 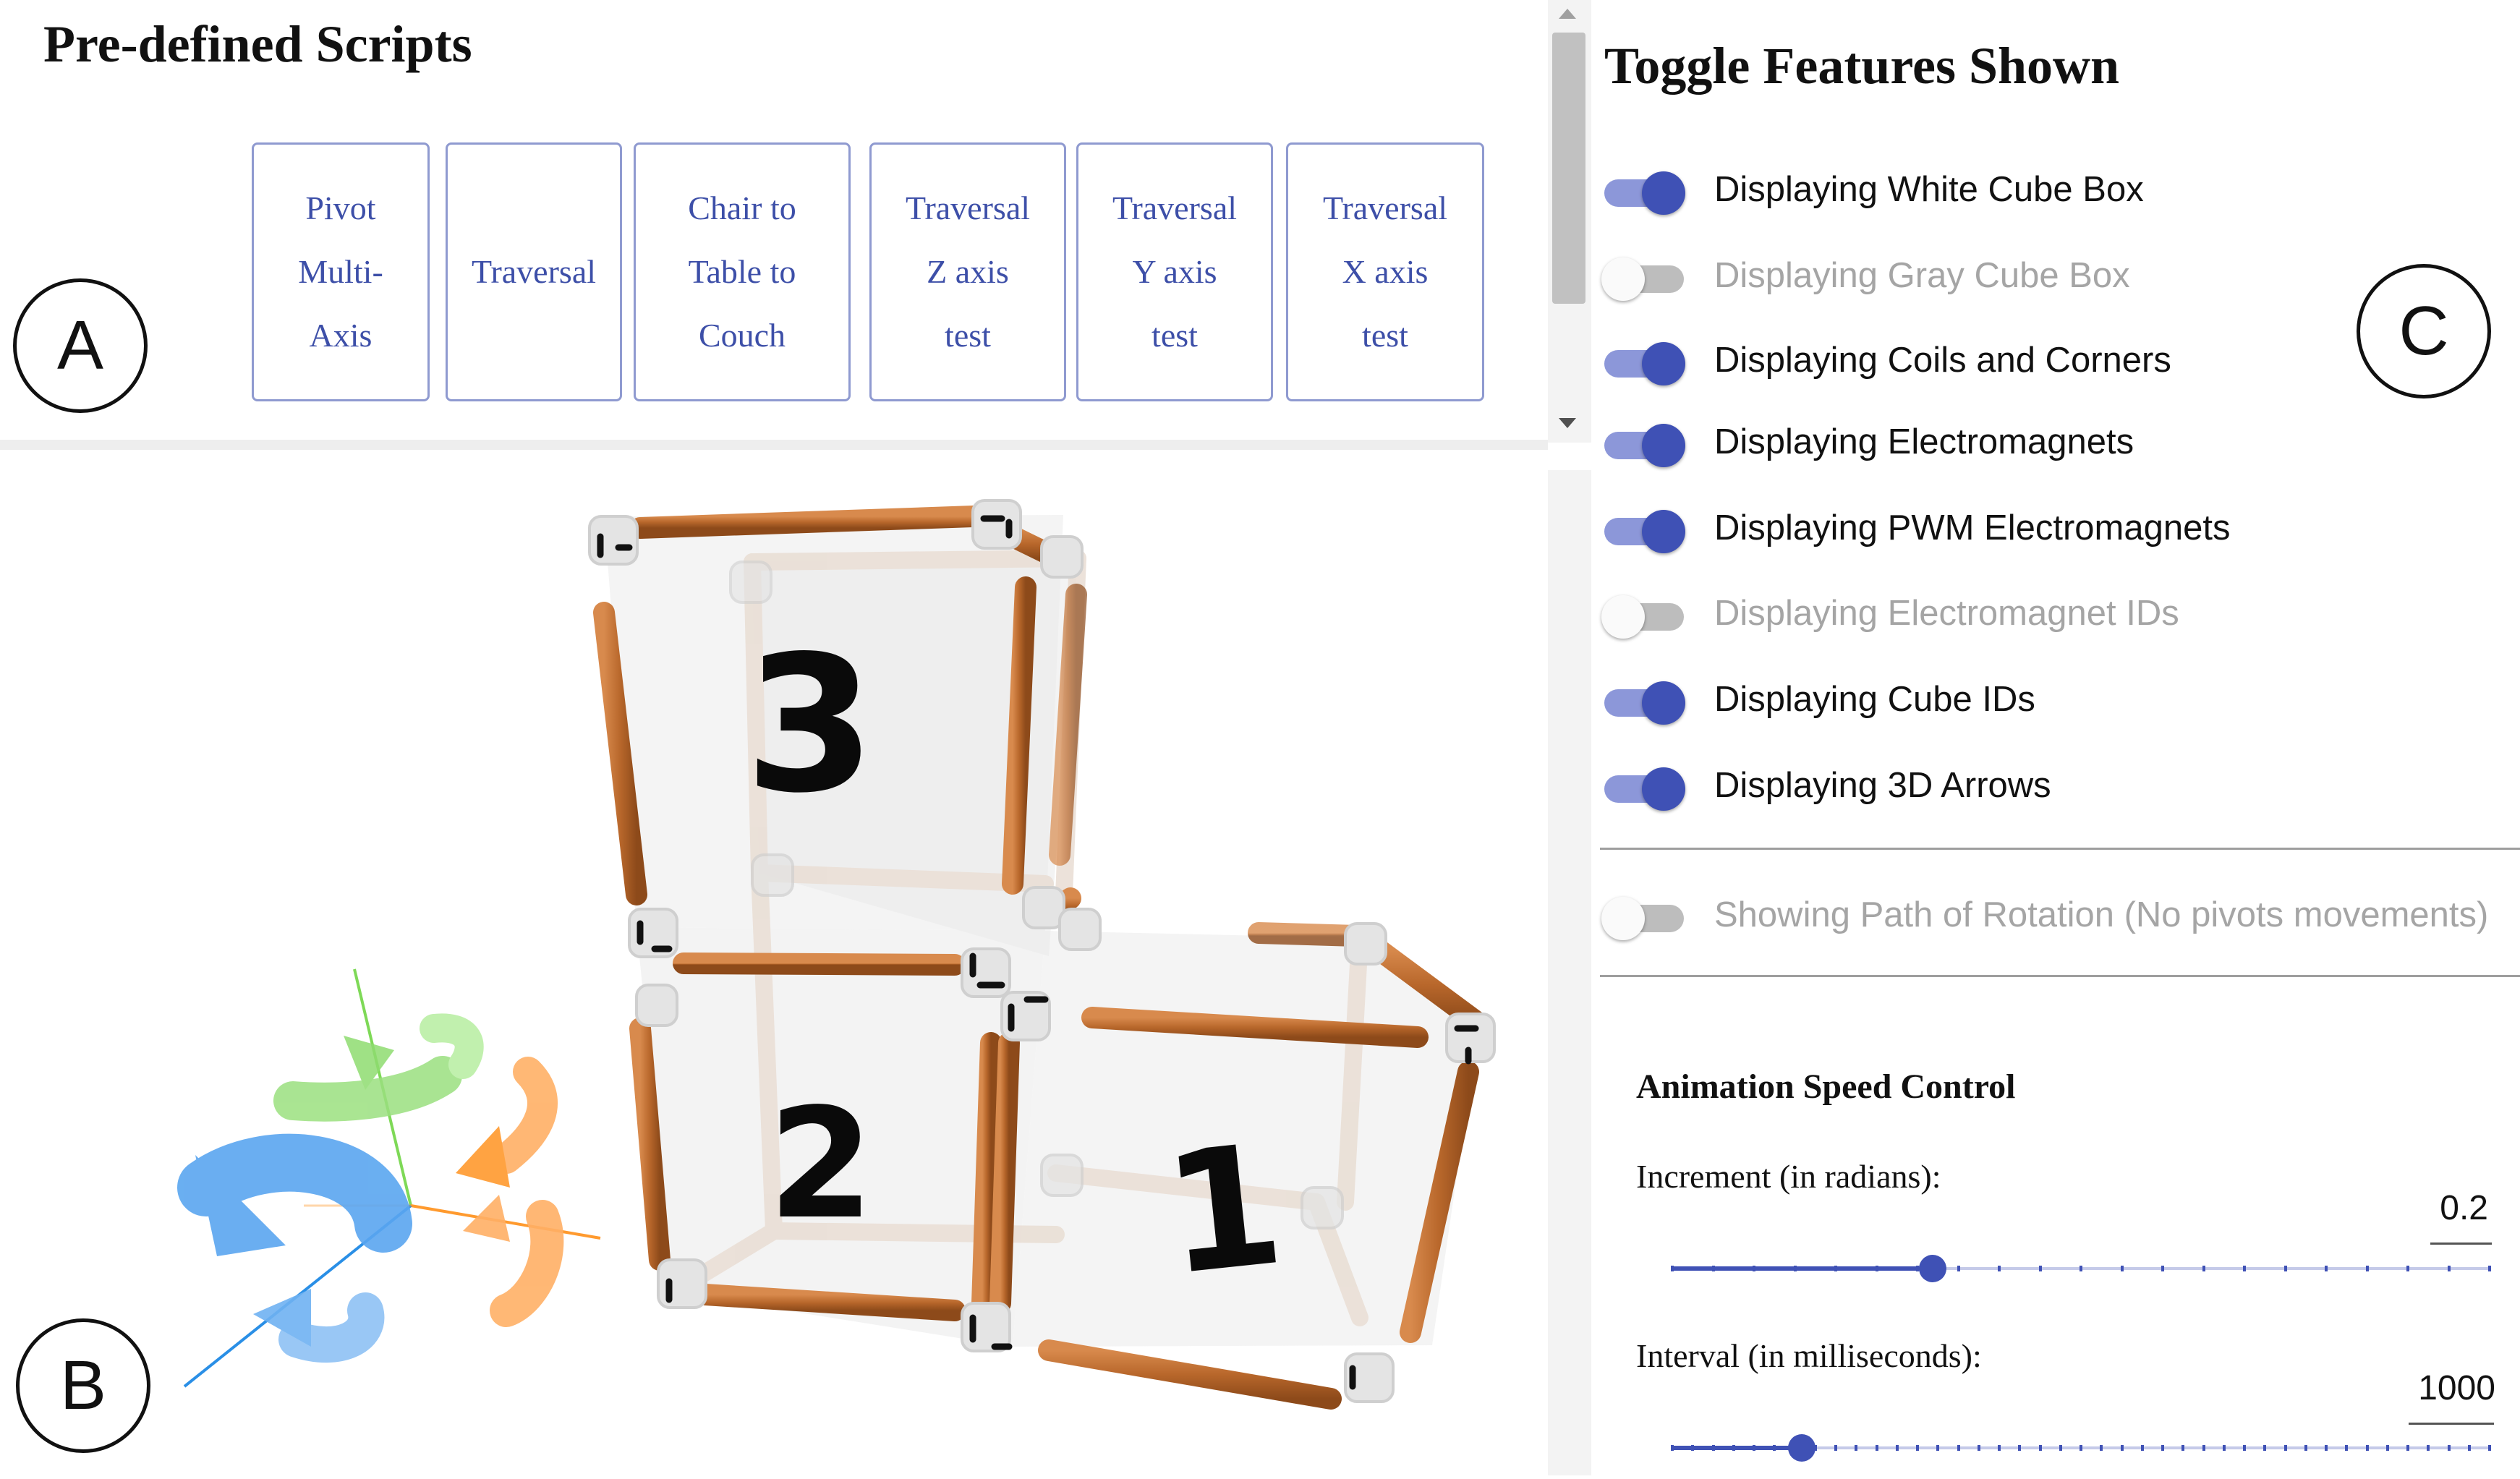 What do you see at coordinates (83, 1385) in the screenshot?
I see `annotation-label-b: B` at bounding box center [83, 1385].